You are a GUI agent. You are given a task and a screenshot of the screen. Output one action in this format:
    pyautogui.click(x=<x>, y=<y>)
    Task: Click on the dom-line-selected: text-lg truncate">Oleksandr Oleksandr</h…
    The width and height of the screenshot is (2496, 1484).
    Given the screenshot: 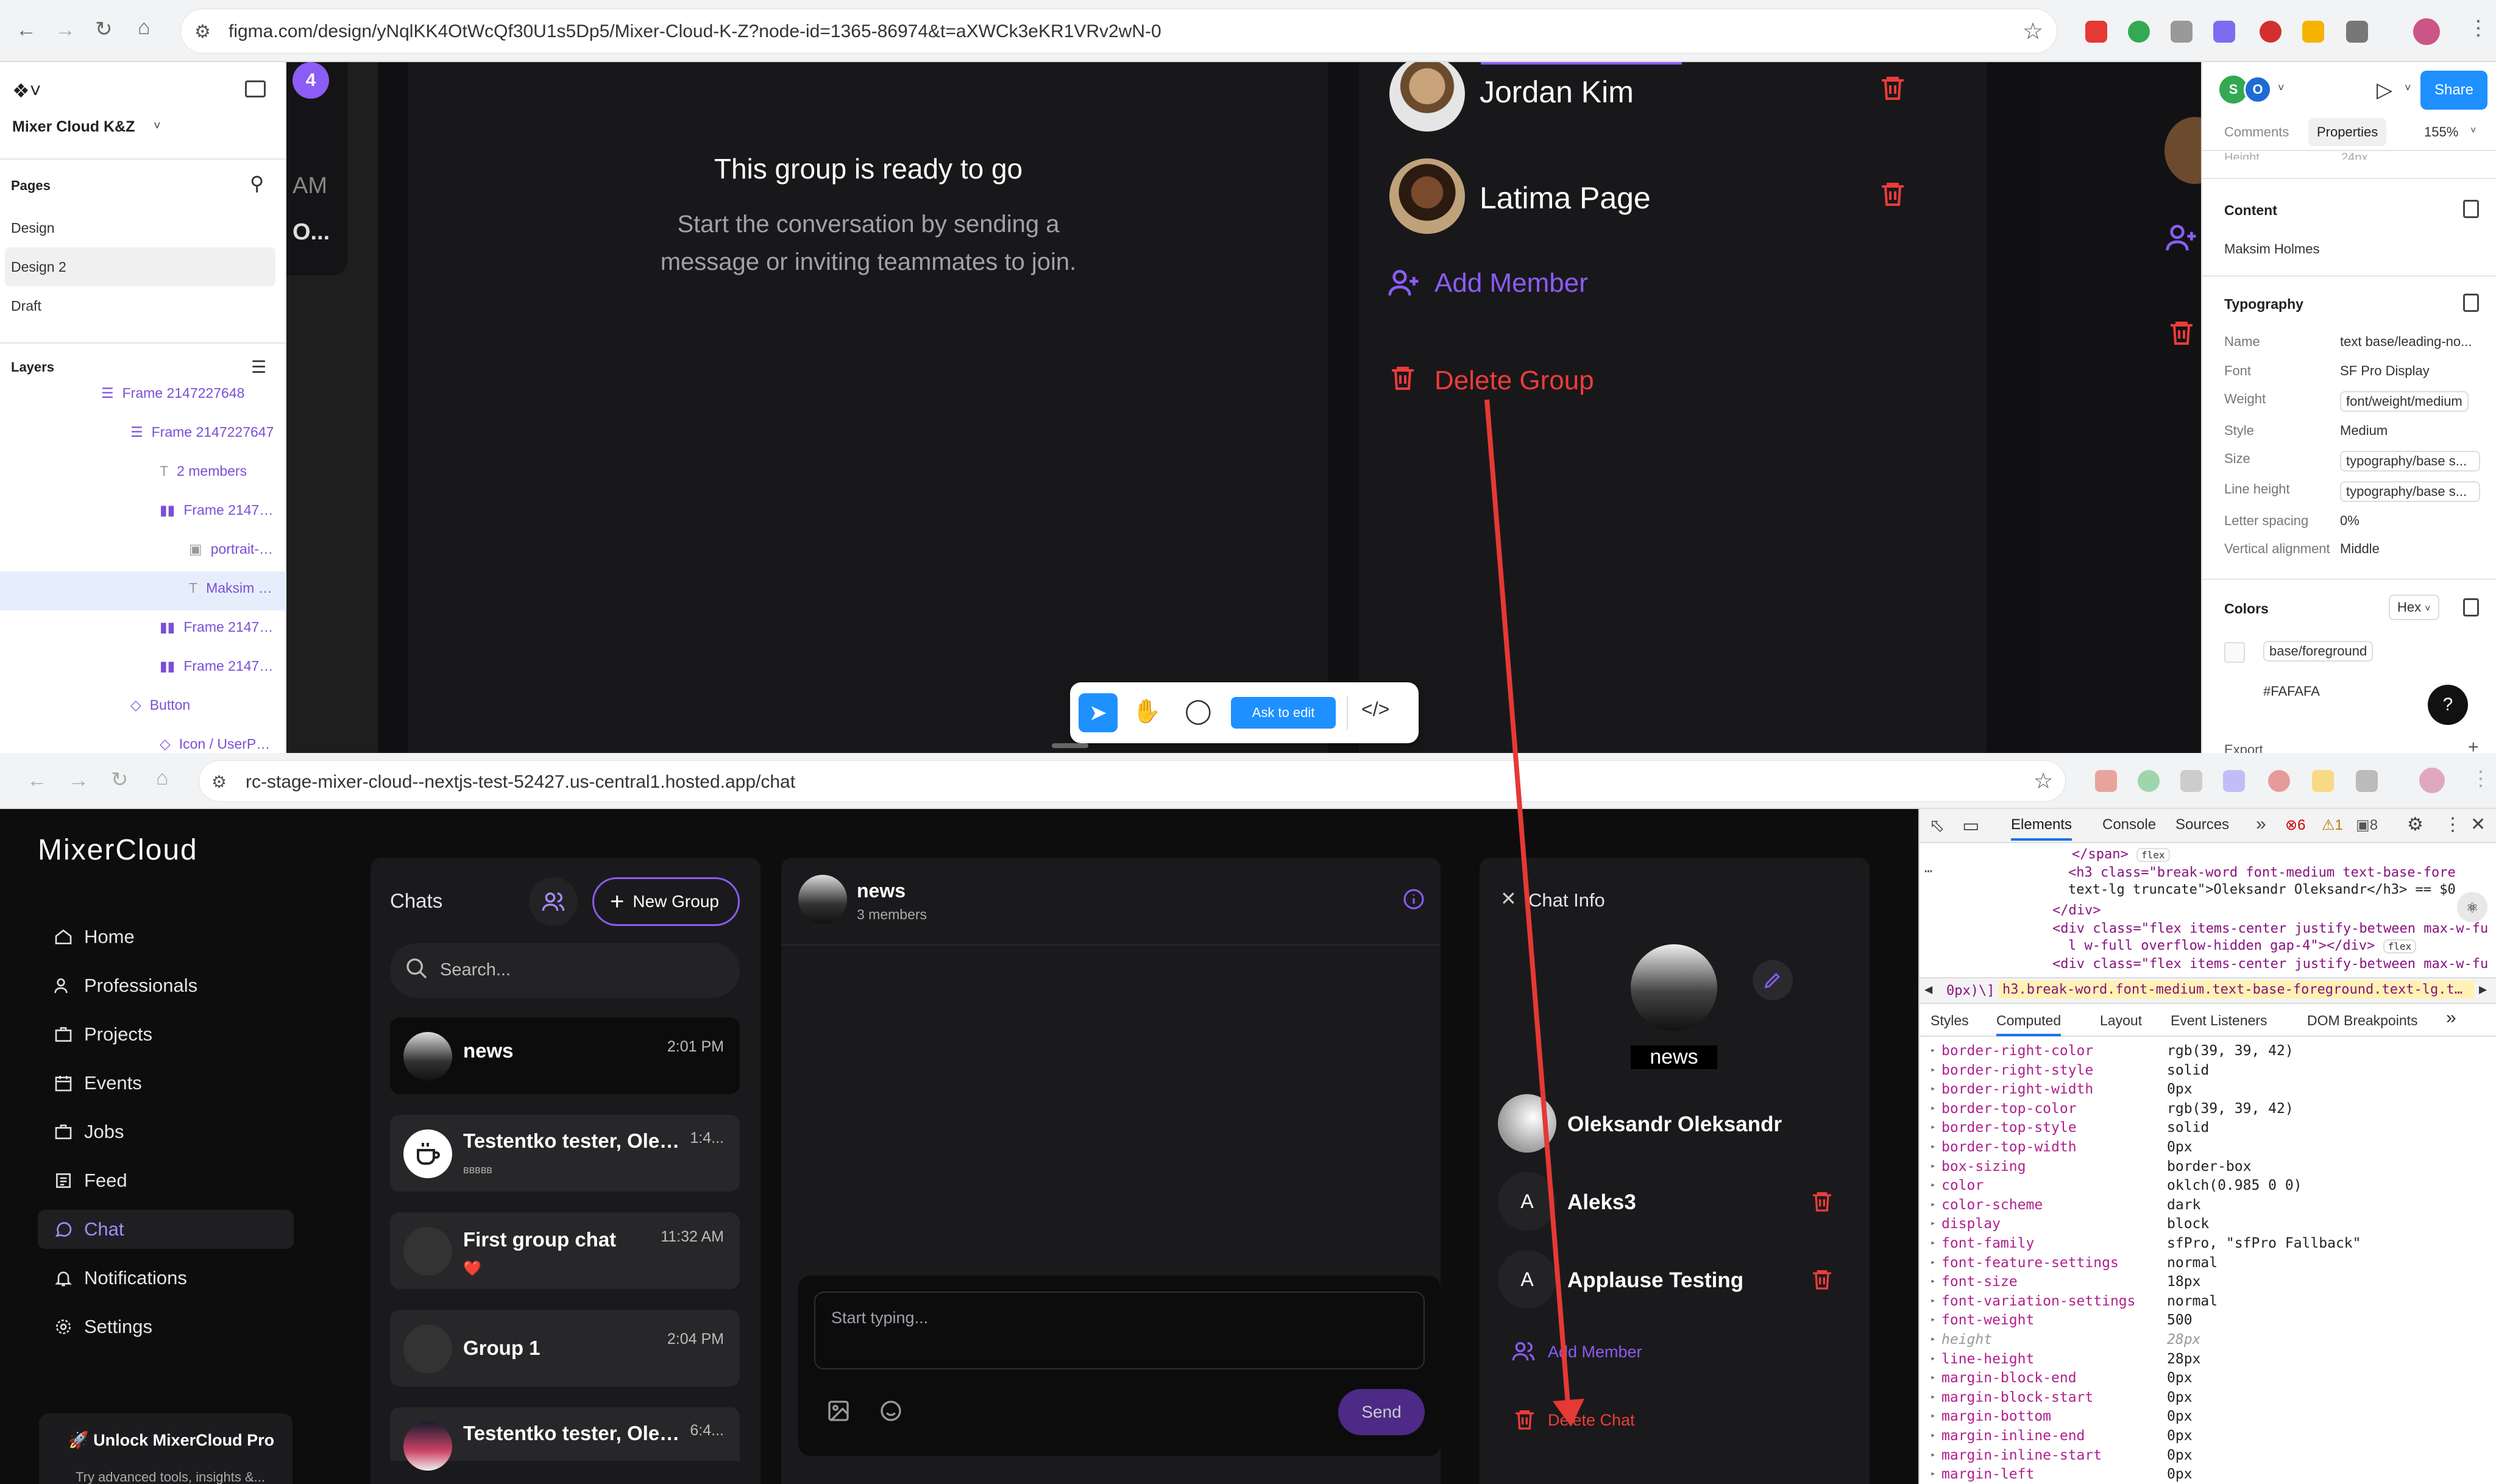 What is the action you would take?
    pyautogui.click(x=2275, y=890)
    